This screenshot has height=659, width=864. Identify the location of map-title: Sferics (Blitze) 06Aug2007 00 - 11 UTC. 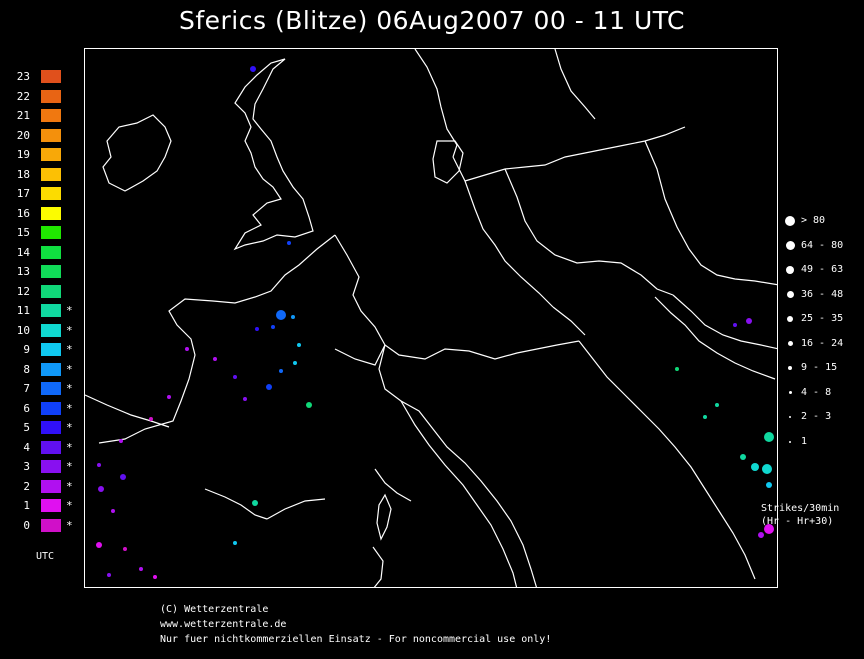
(432, 20).